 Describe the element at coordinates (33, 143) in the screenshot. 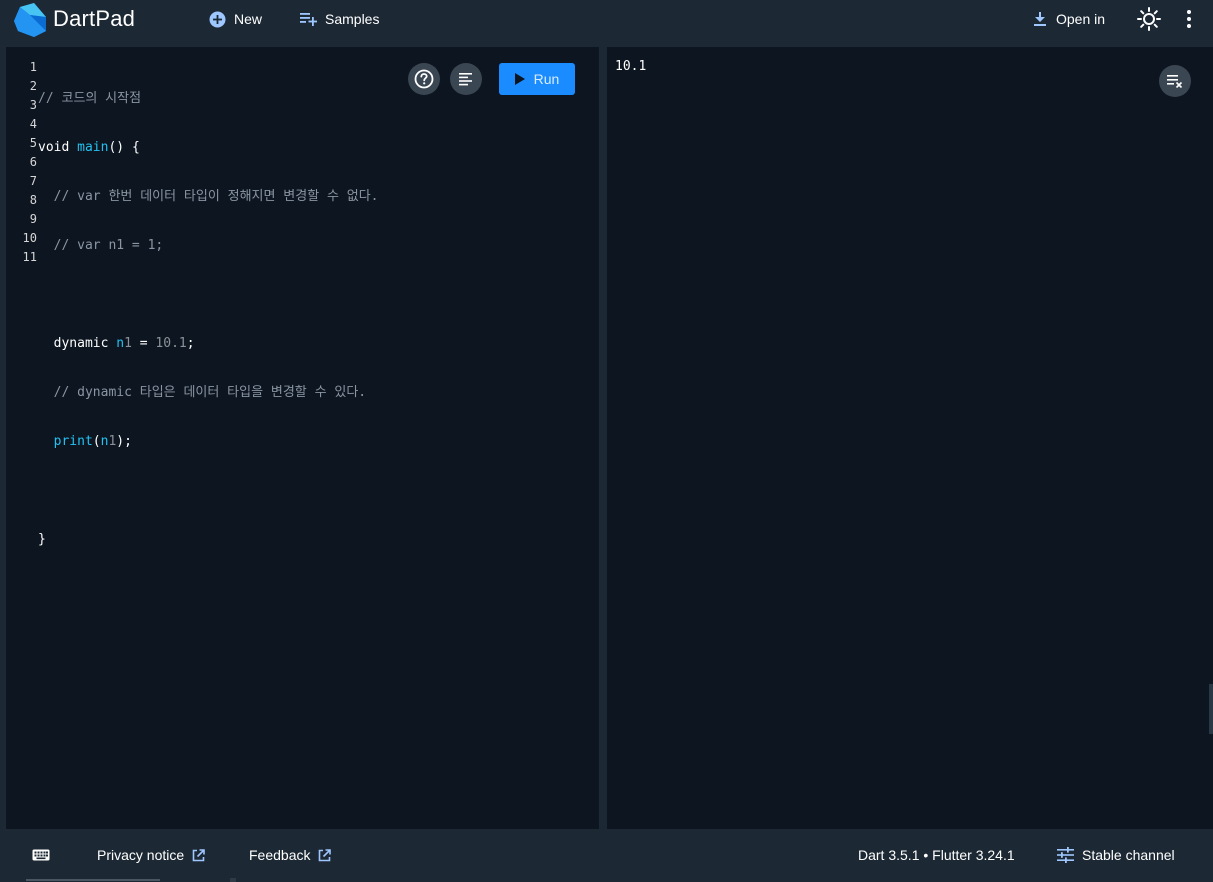

I see `line-number: 5` at that location.